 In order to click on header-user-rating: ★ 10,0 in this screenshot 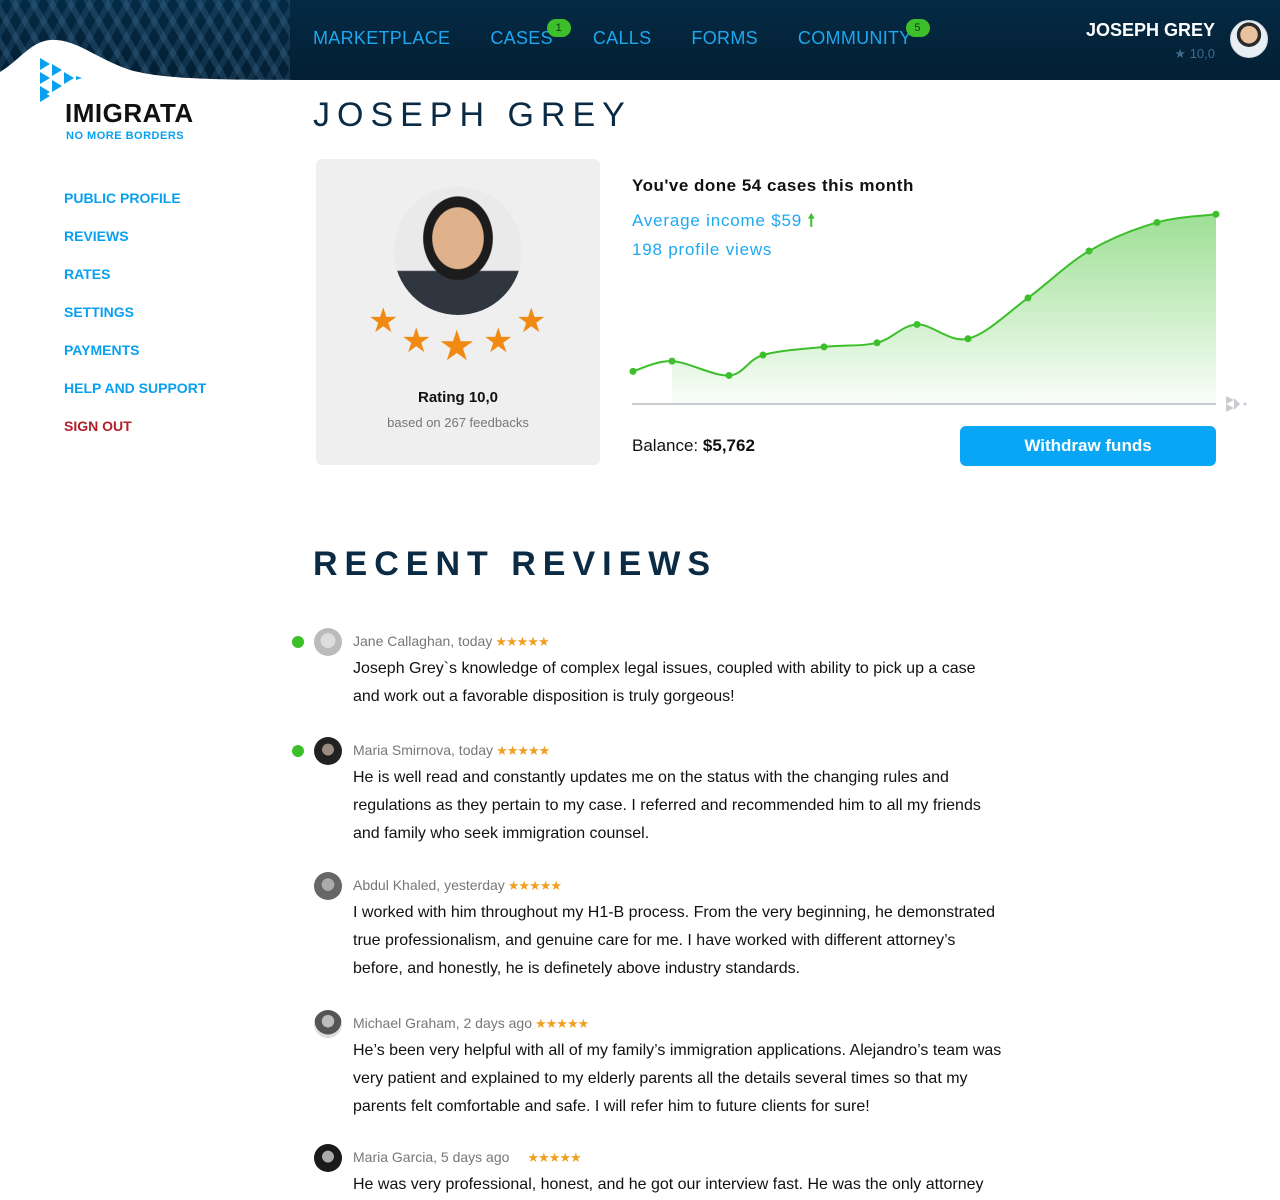, I will do `click(1194, 54)`.